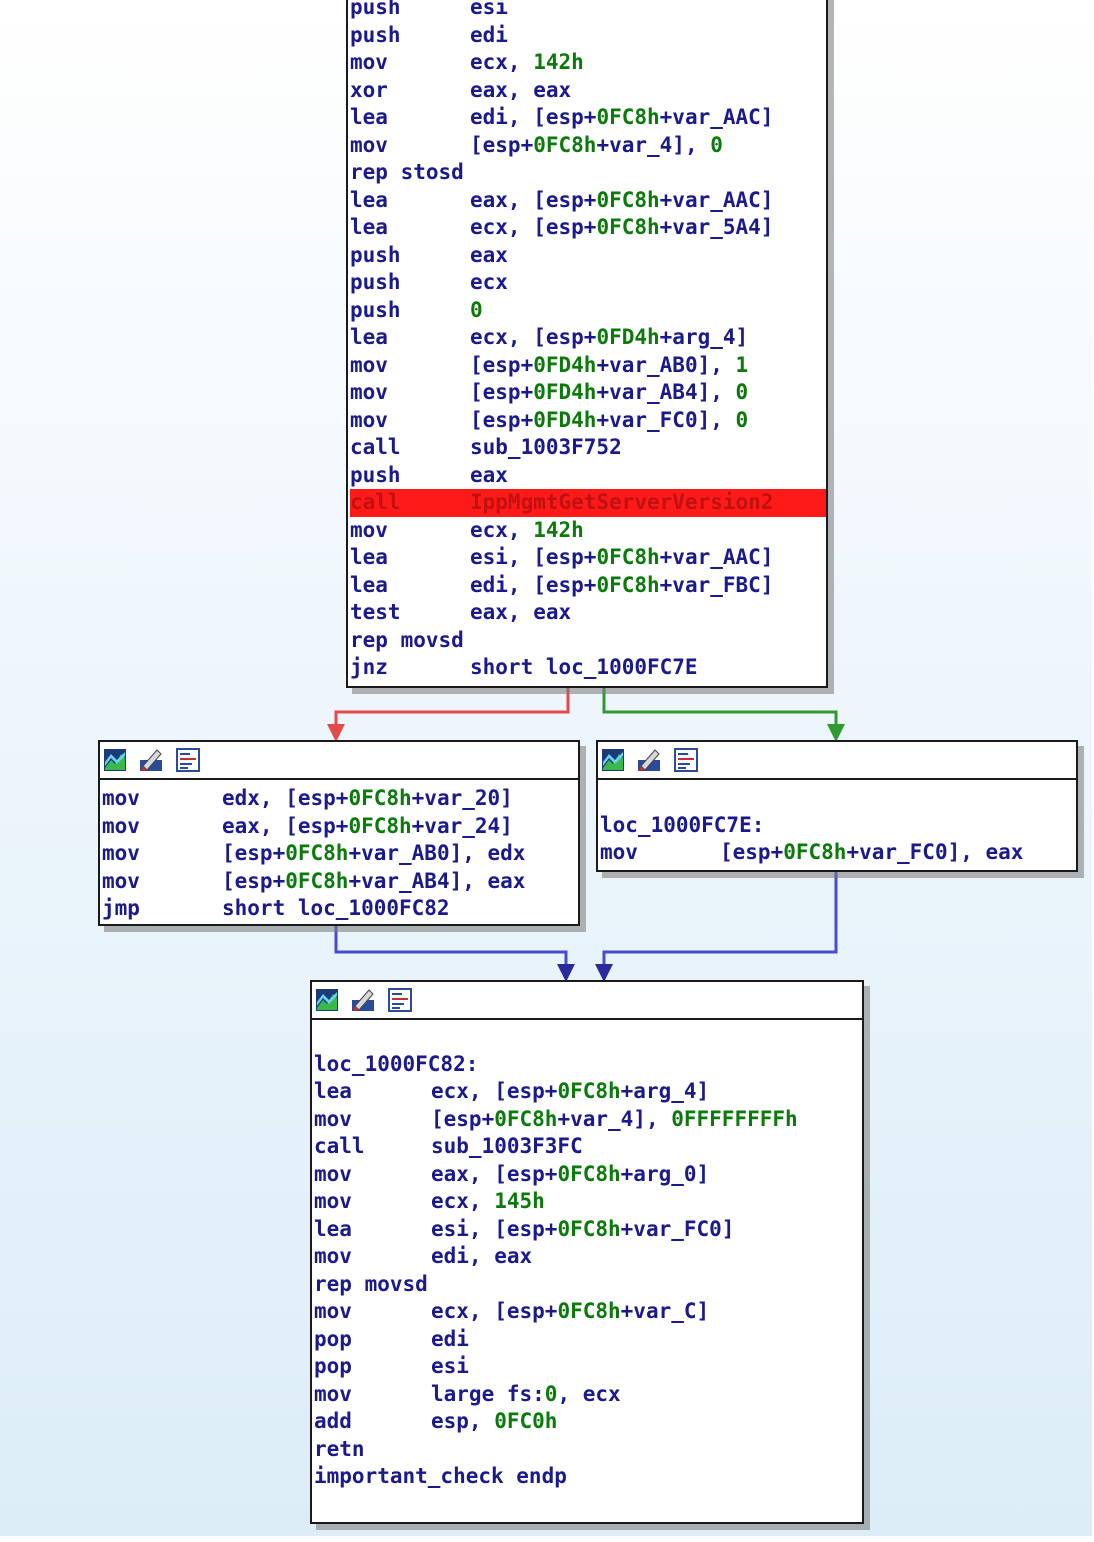  I want to click on asm-line: lea edi, [esp+0FC8h+var_FBC], so click(588, 586).